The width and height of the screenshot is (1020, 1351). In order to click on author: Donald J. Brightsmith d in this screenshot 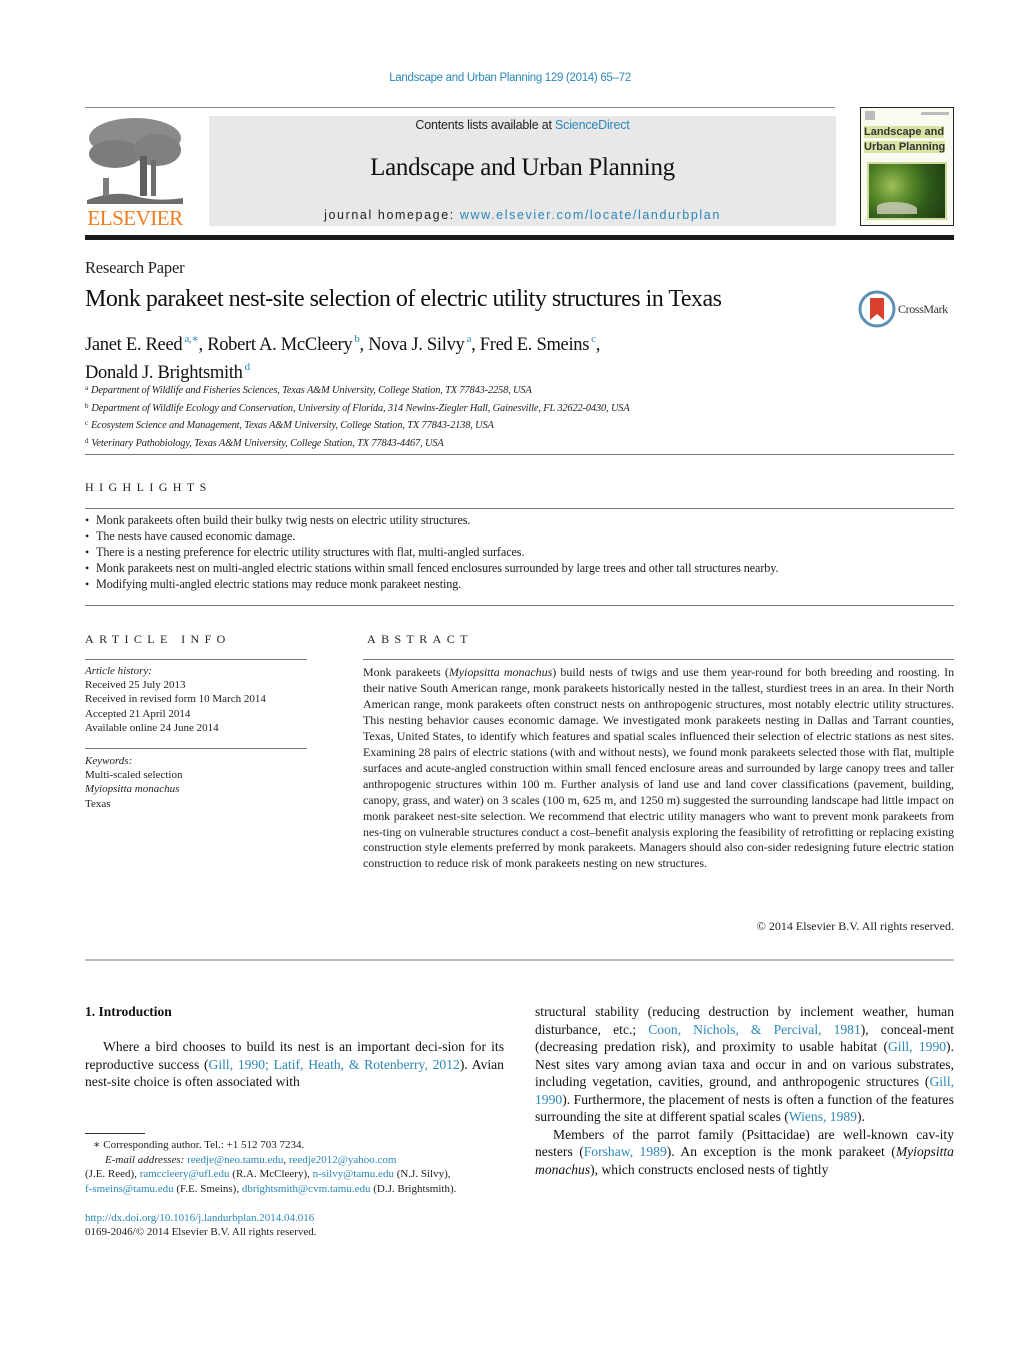, I will do `click(168, 372)`.